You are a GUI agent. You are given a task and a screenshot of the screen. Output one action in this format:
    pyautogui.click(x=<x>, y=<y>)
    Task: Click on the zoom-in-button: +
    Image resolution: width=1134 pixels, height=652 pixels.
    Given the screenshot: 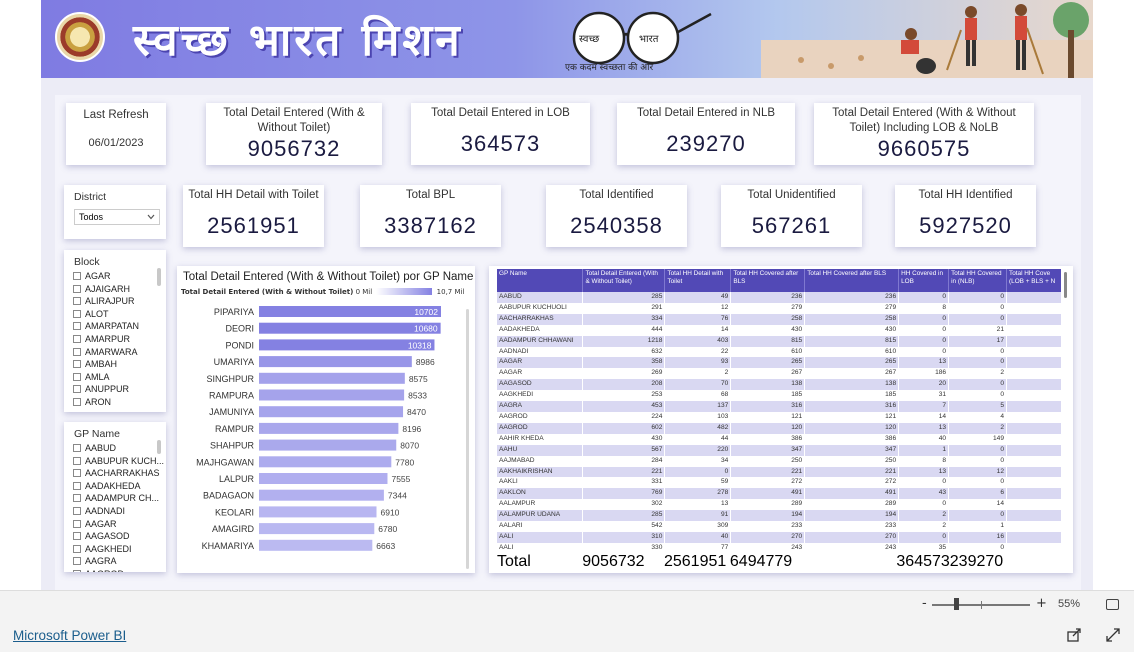 What is the action you would take?
    pyautogui.click(x=1041, y=603)
    